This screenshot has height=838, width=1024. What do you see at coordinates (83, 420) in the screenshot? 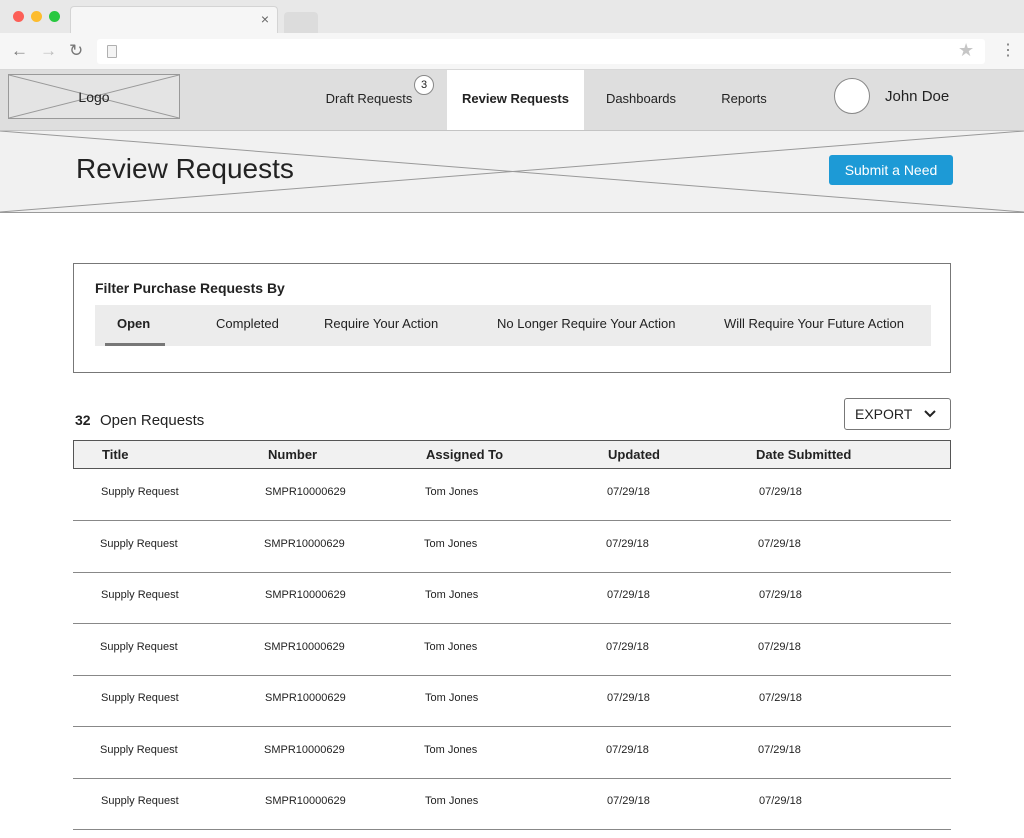
I see `request-count: 32` at bounding box center [83, 420].